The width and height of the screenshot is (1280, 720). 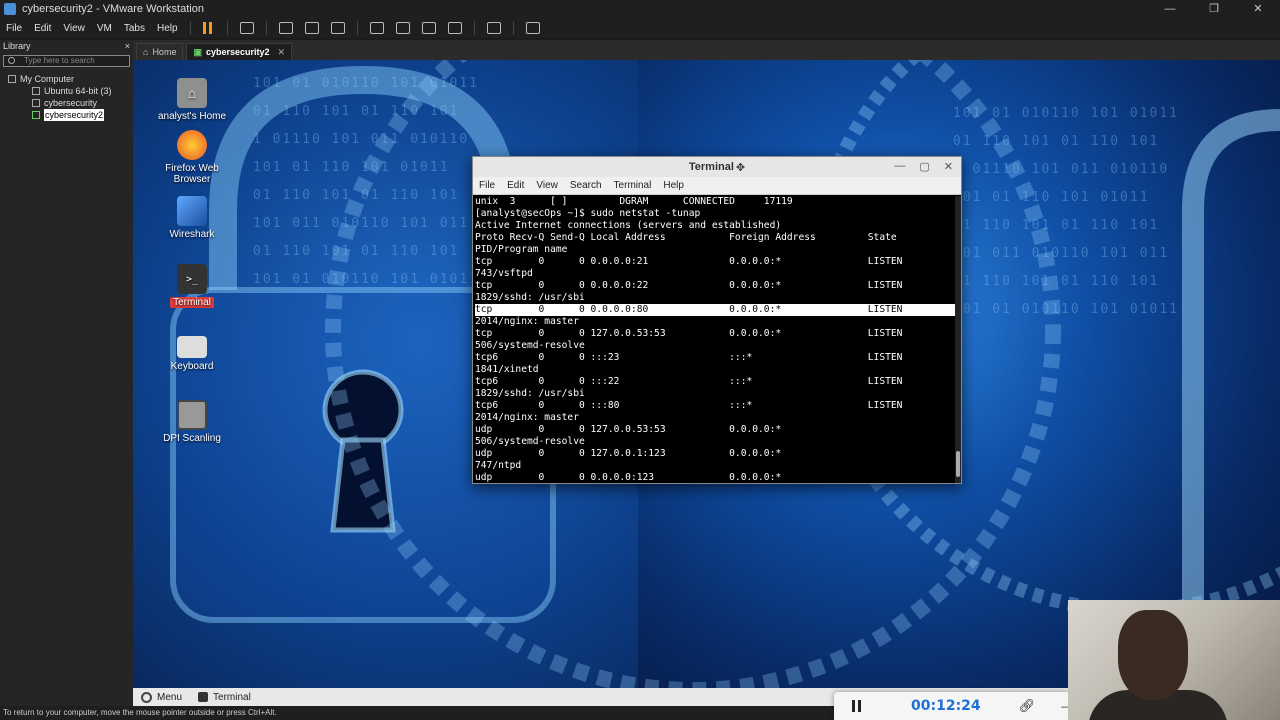 What do you see at coordinates (66, 115) in the screenshot?
I see `tree-node-cybersecurity2: cybersecurity2` at bounding box center [66, 115].